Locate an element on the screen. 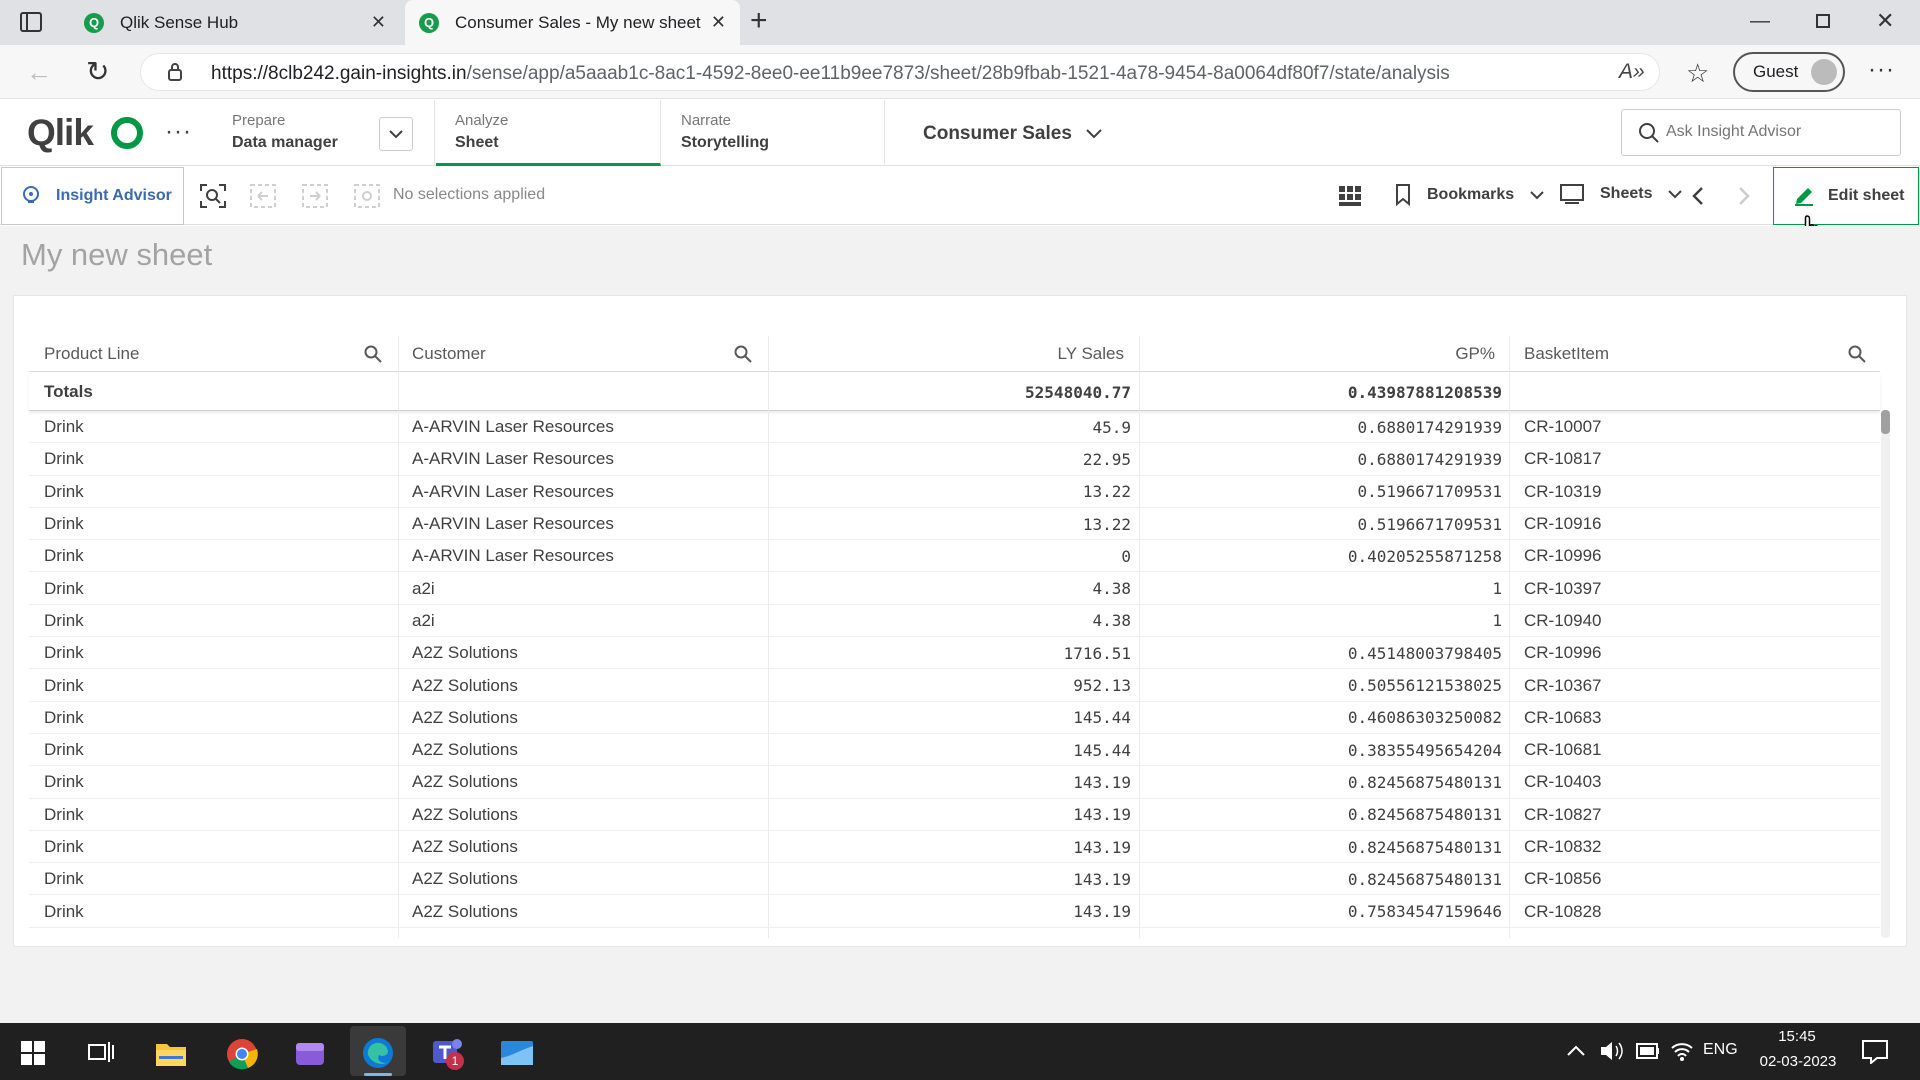 The image size is (1920, 1080). previous-sheet-icon is located at coordinates (1698, 196).